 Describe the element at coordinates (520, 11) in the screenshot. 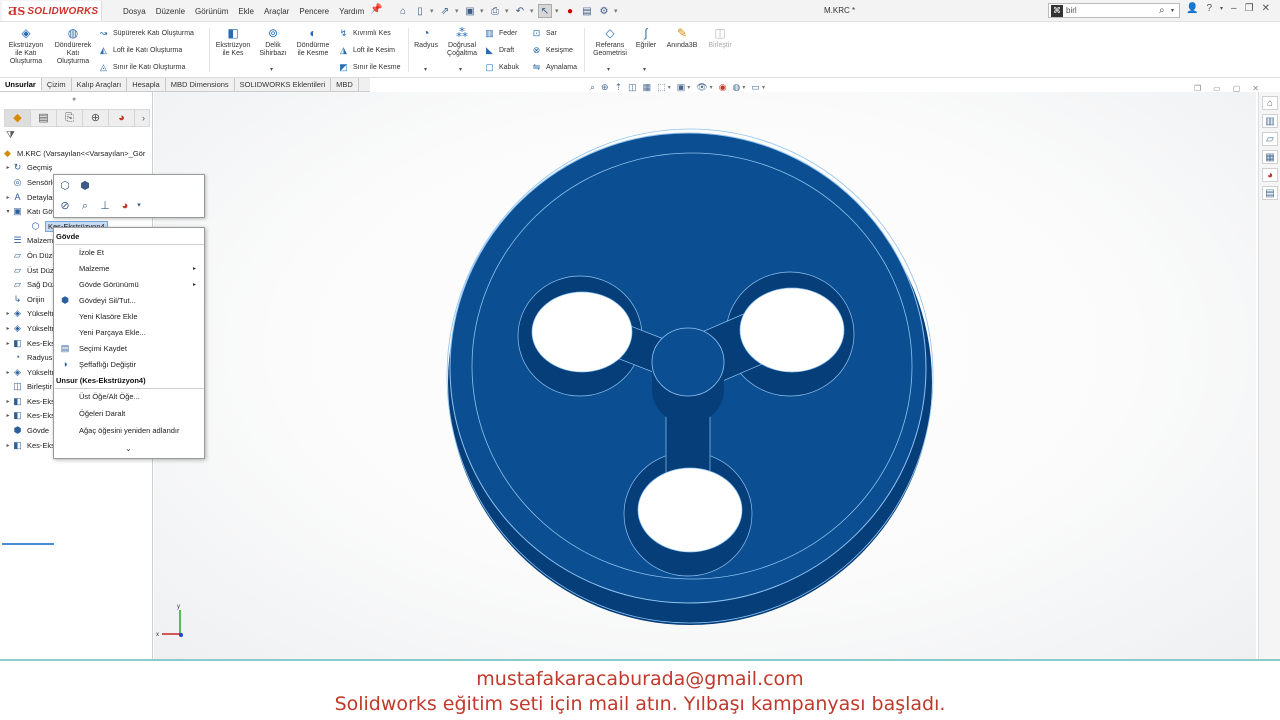

I see `undo-icon: ↶` at that location.